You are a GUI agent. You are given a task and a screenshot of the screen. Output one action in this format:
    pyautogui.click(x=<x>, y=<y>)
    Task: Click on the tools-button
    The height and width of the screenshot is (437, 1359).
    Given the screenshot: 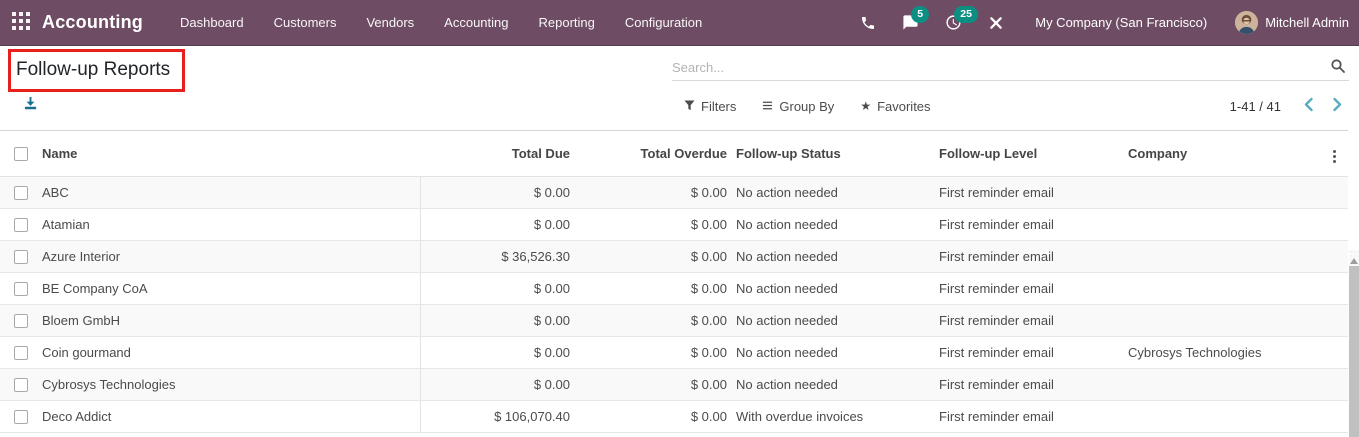 What is the action you would take?
    pyautogui.click(x=996, y=23)
    